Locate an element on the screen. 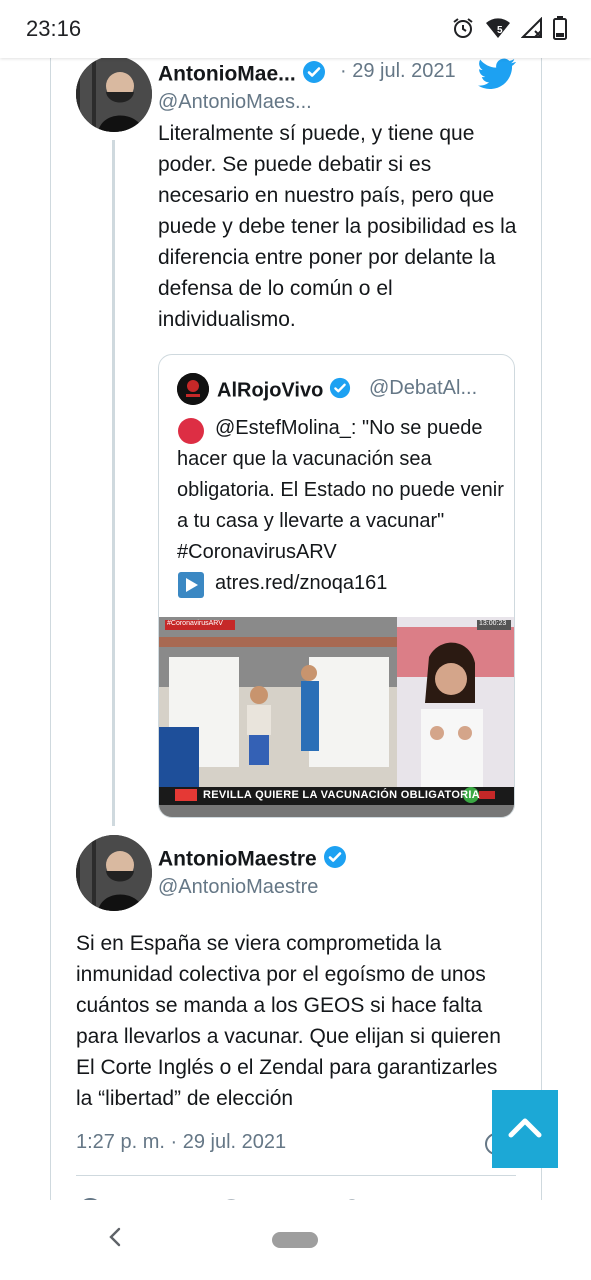 This screenshot has width=591, height=1280. quoted-link: atres.red/znoqa161 is located at coordinates (301, 583).